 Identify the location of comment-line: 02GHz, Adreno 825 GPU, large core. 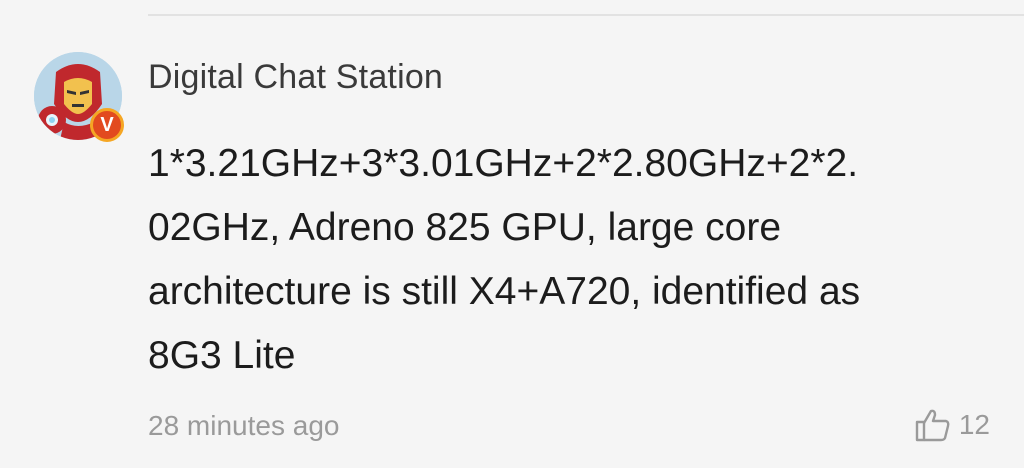
(465, 227).